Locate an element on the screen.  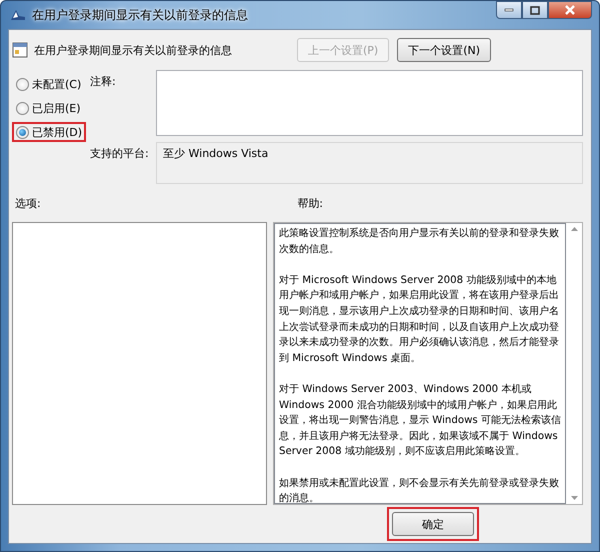
radio-label: 已启用(E) is located at coordinates (56, 108).